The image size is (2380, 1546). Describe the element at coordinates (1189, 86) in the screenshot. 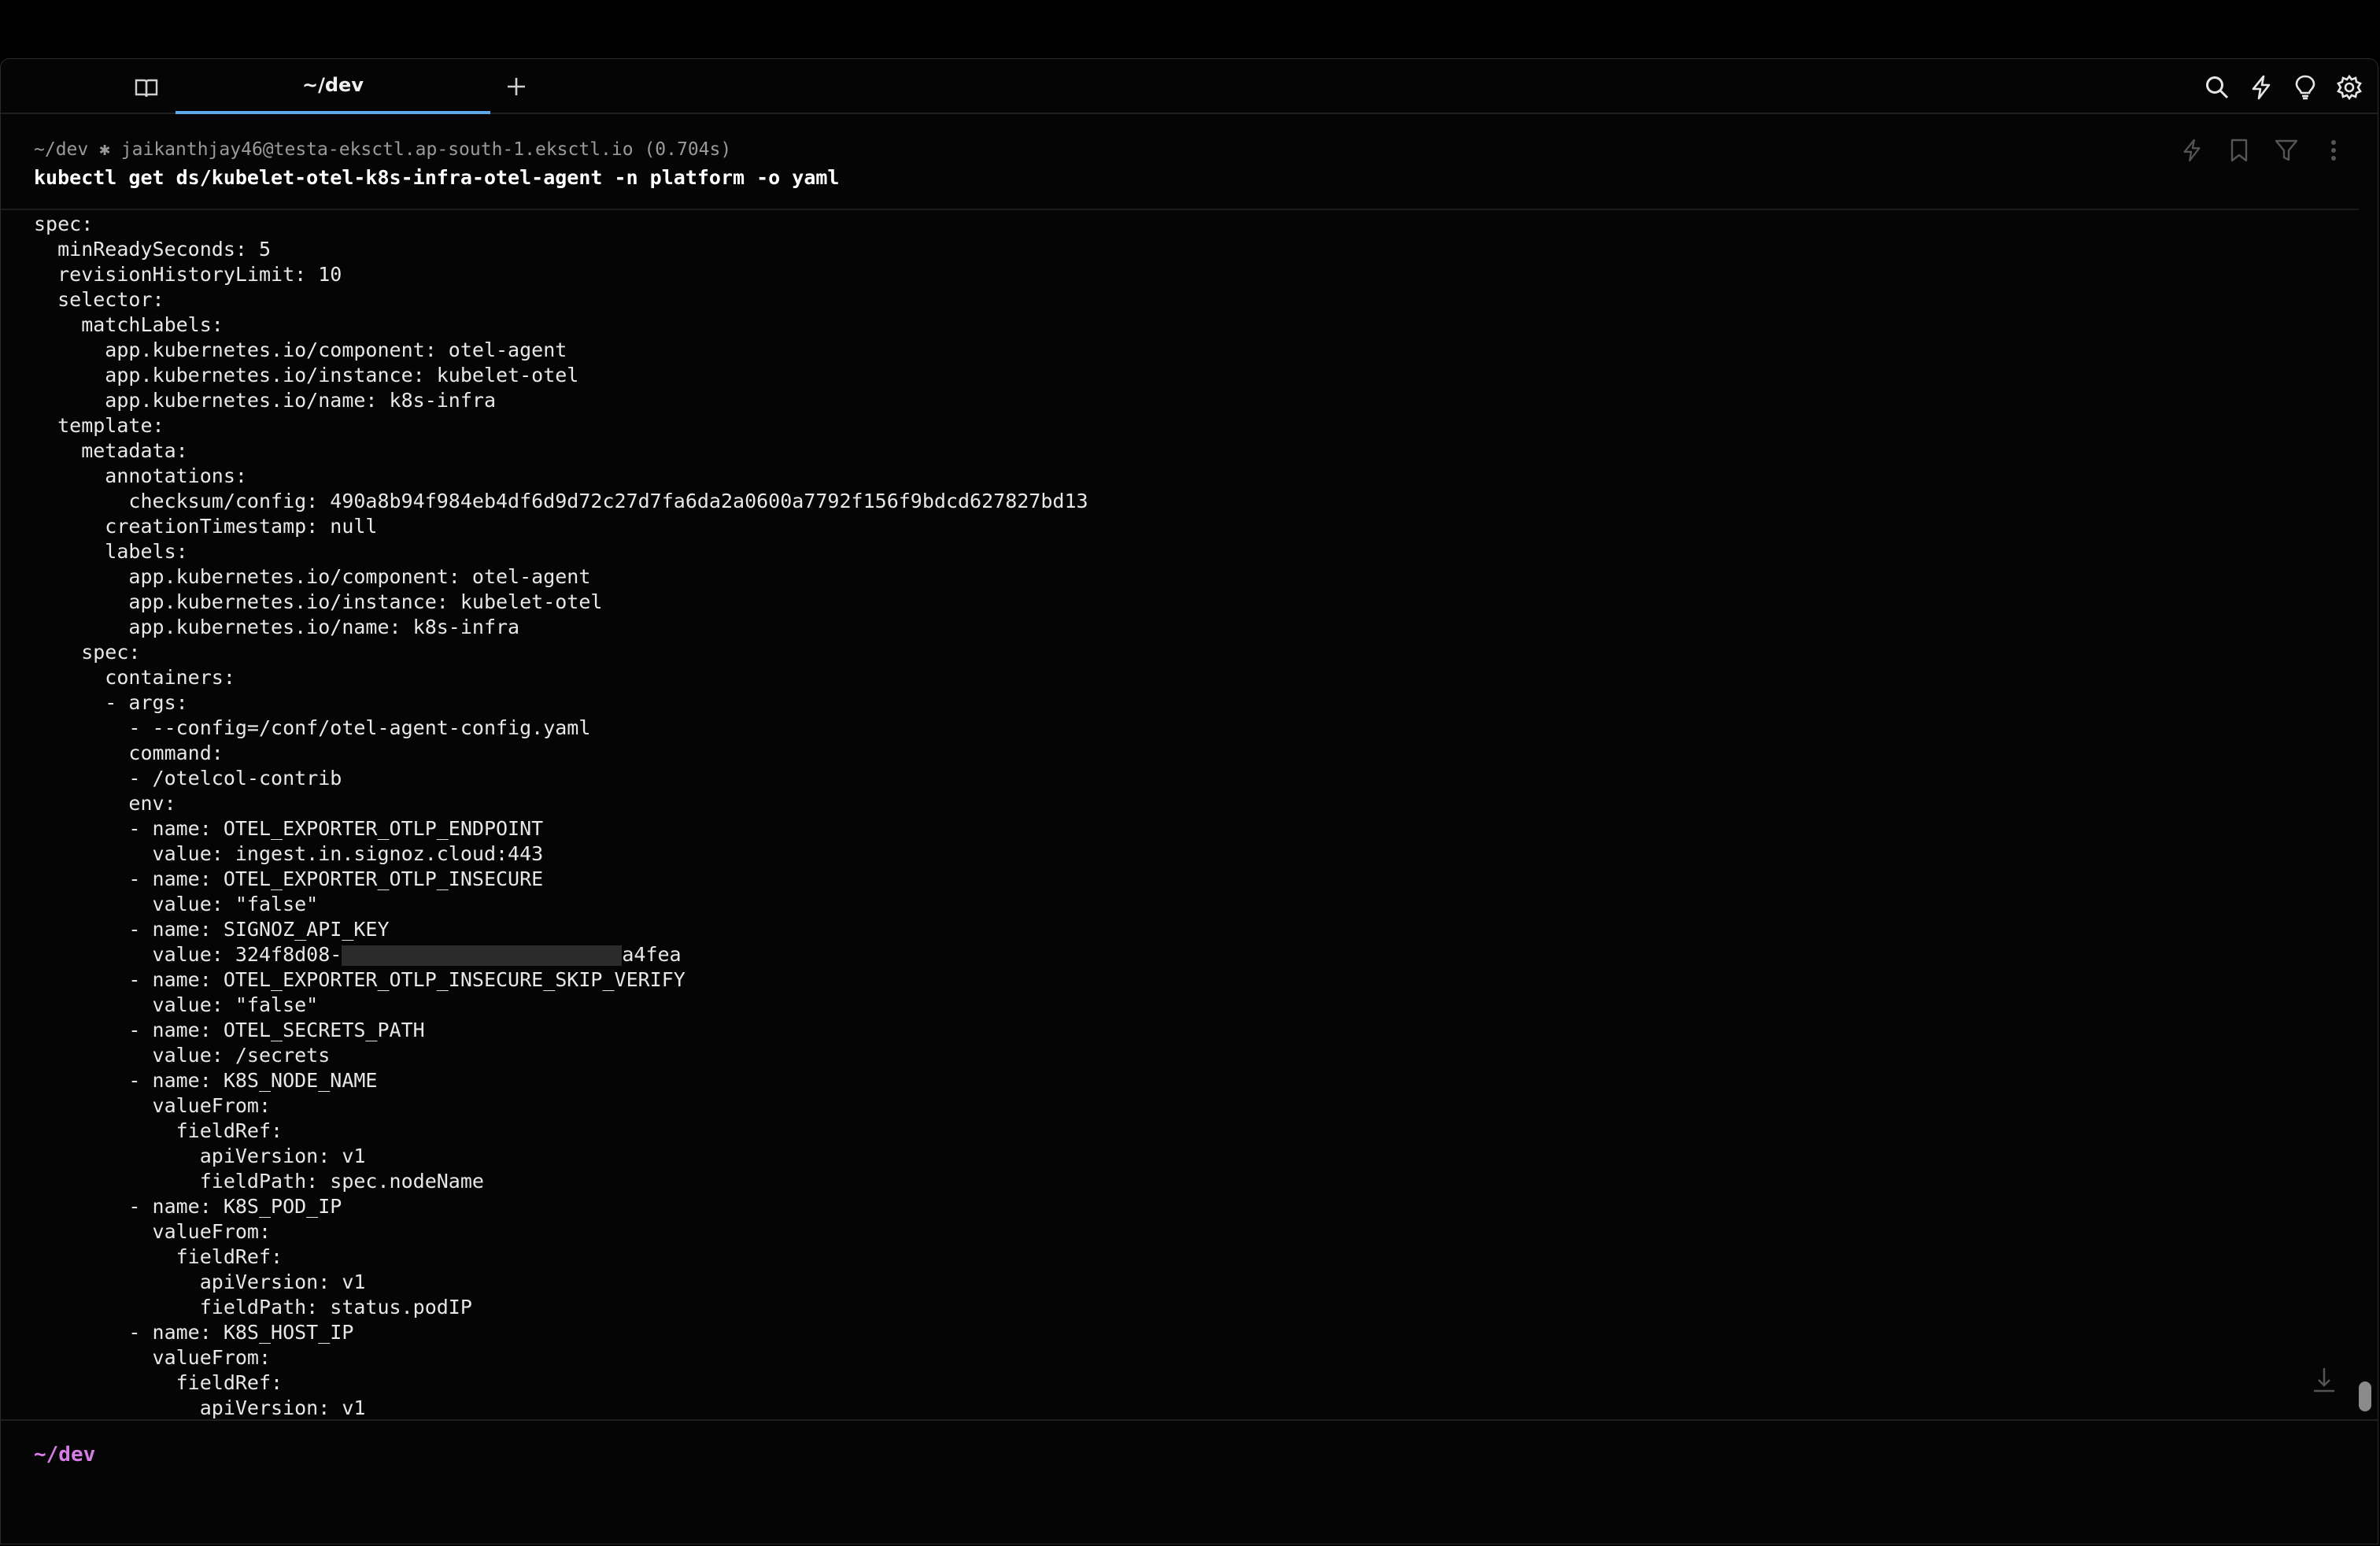

I see `tab-bar: ~/dev` at that location.